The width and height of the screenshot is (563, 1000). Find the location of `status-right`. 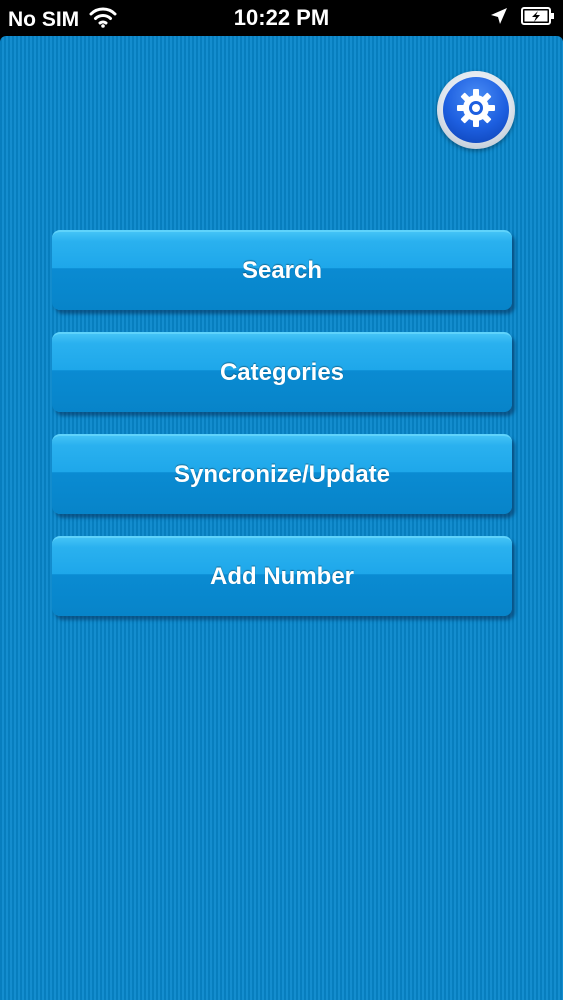

status-right is located at coordinates (522, 19).